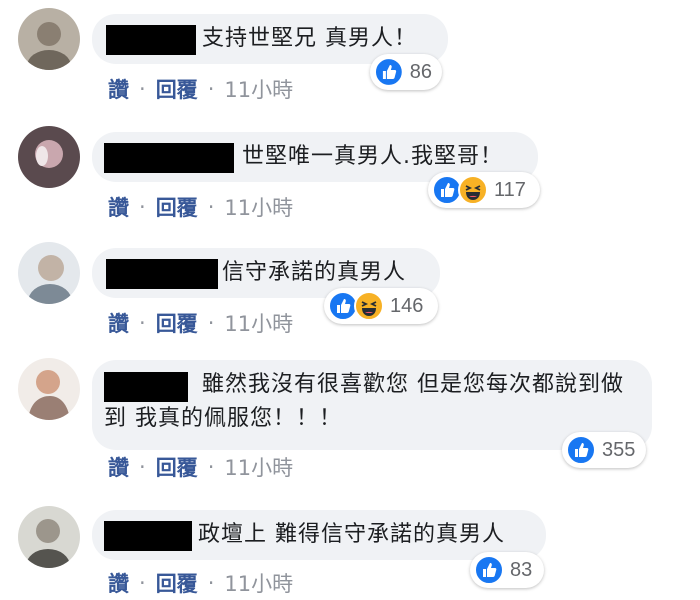 This screenshot has width=700, height=600. Describe the element at coordinates (406, 72) in the screenshot. I see `reaction-summary: 86` at that location.